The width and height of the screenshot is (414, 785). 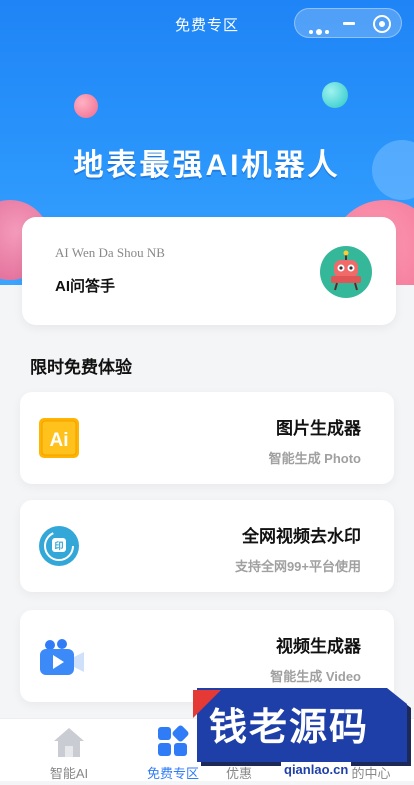 I want to click on more-icon, so click(x=320, y=30).